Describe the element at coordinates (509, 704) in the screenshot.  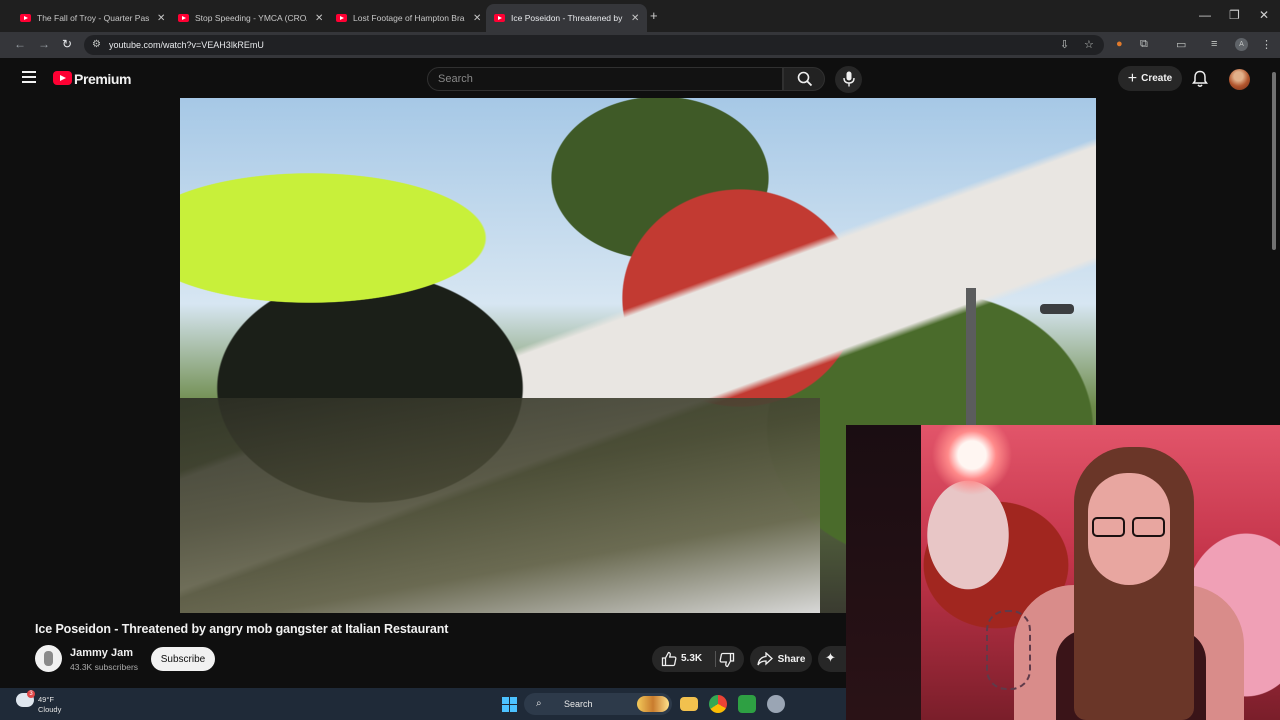
I see `windows-start-icon` at that location.